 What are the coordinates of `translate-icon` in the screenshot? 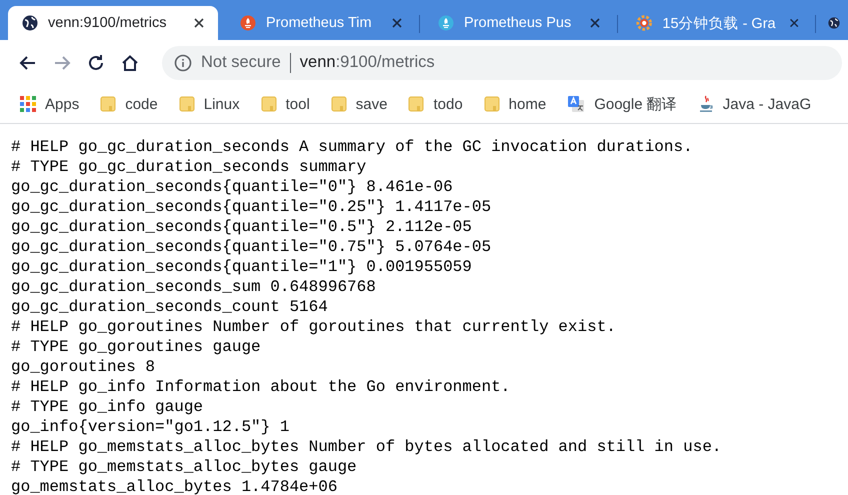 It's located at (576, 104).